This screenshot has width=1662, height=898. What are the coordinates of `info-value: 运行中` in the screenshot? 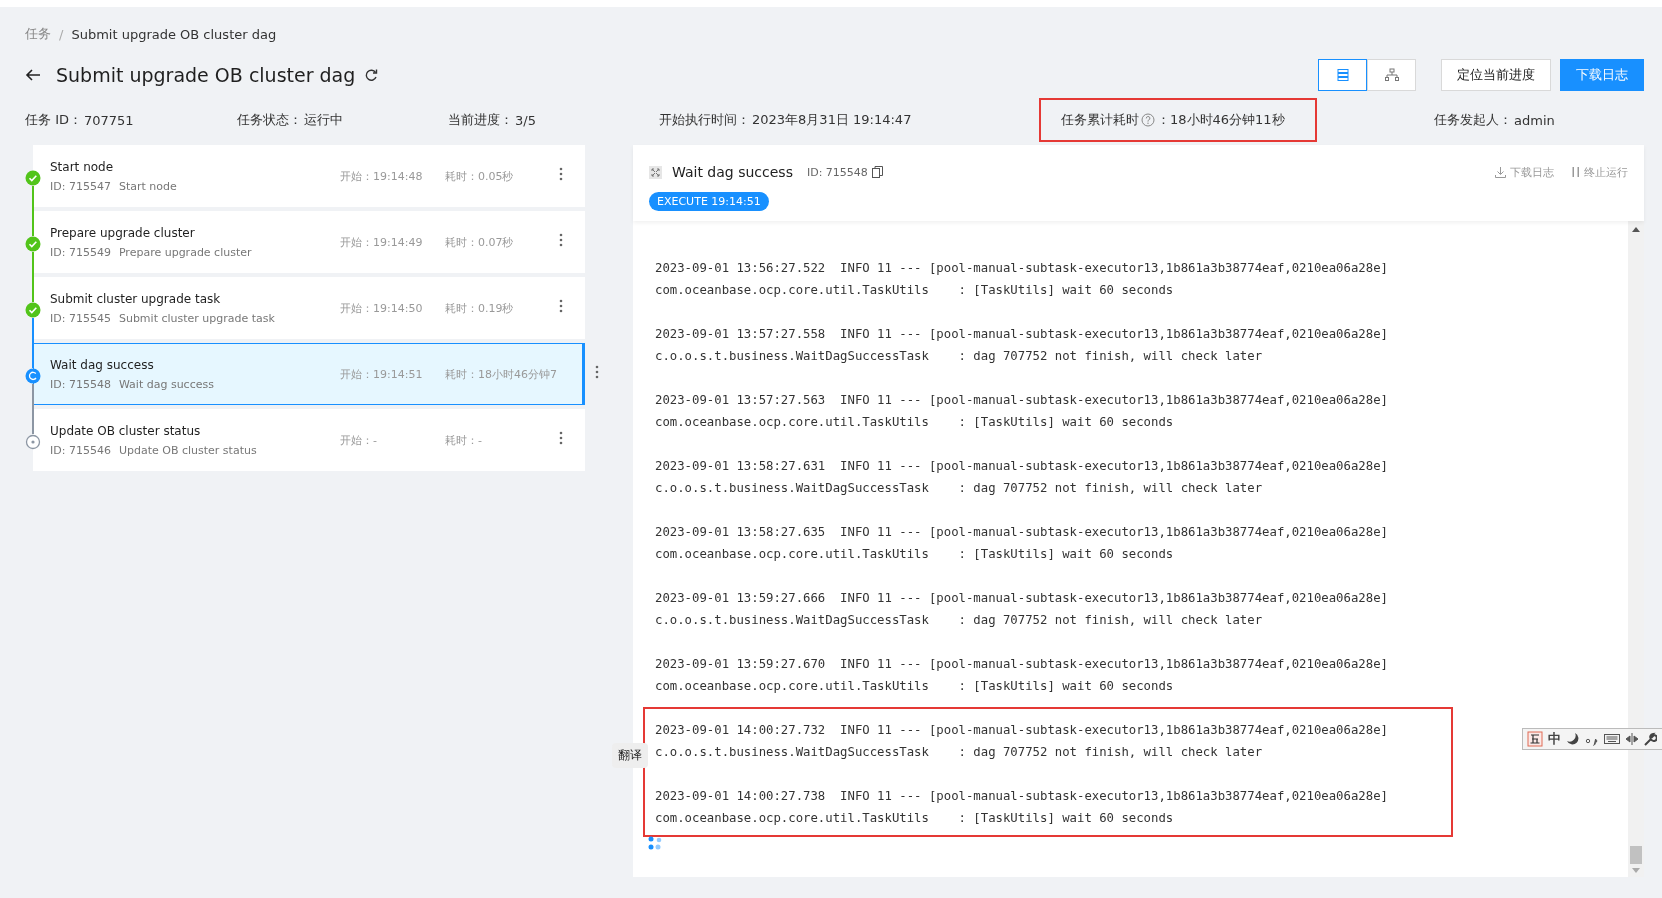 It's located at (323, 120).